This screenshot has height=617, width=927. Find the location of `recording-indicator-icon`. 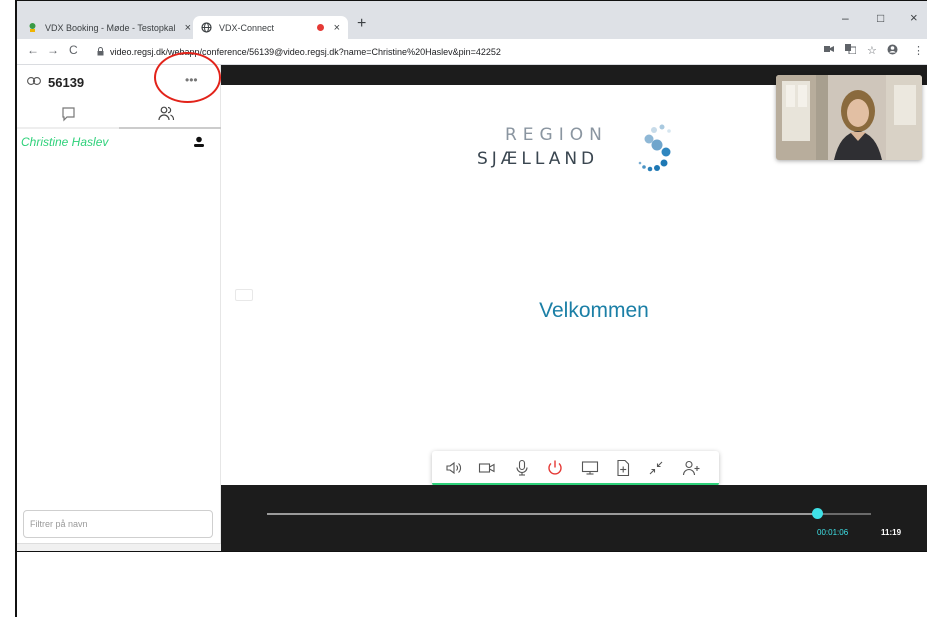

recording-indicator-icon is located at coordinates (320, 27).